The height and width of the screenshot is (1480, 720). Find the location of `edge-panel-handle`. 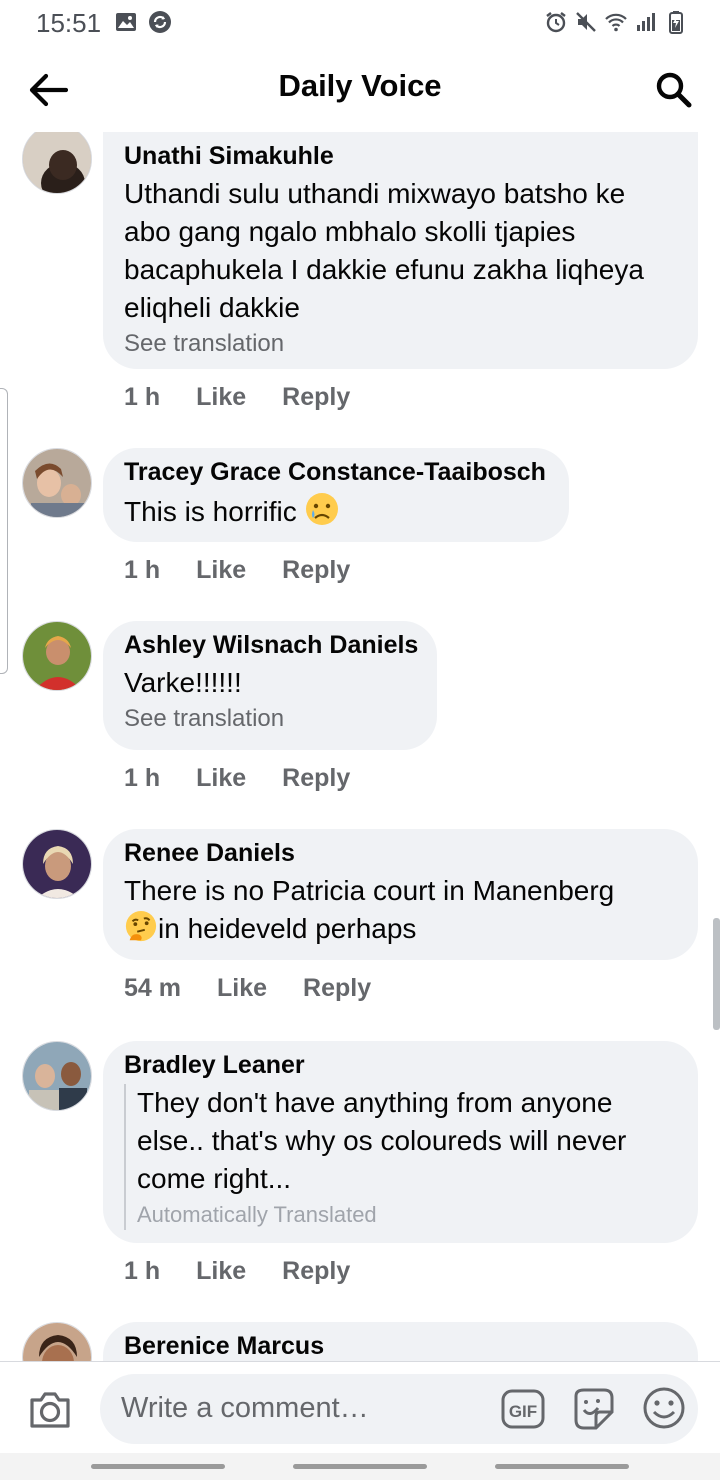

edge-panel-handle is located at coordinates (4, 531).